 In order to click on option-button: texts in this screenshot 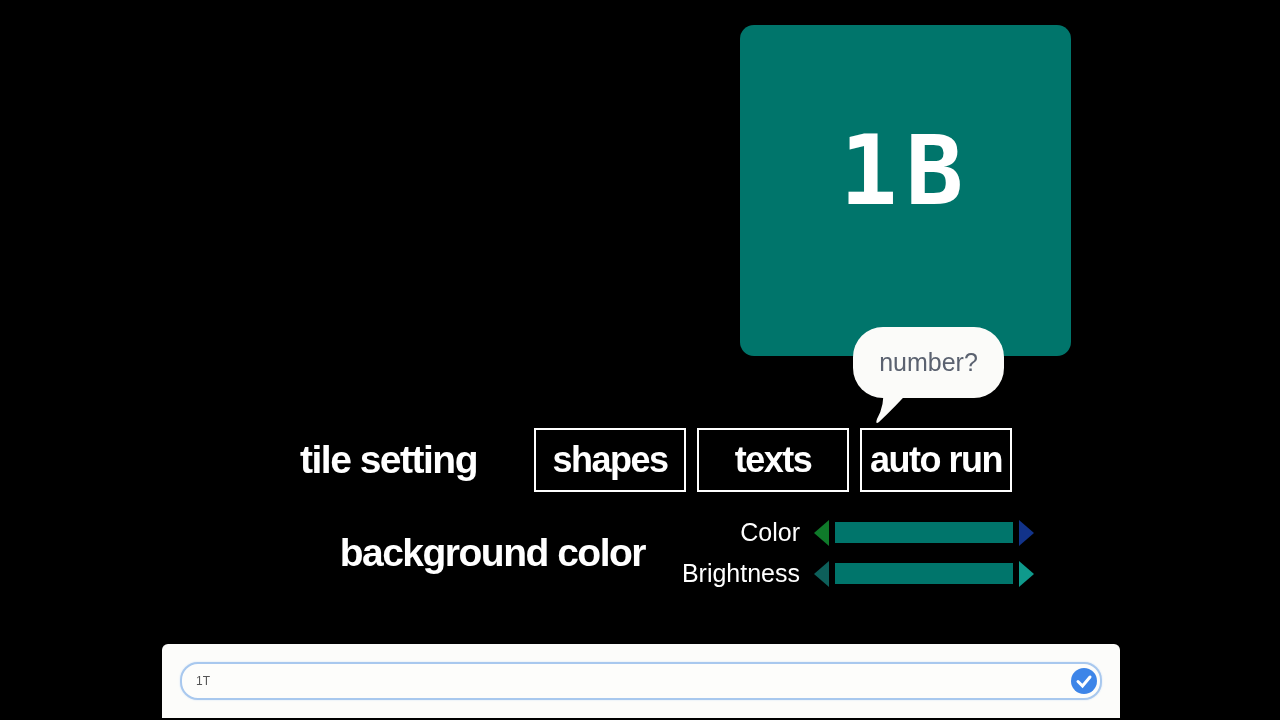, I will do `click(773, 460)`.